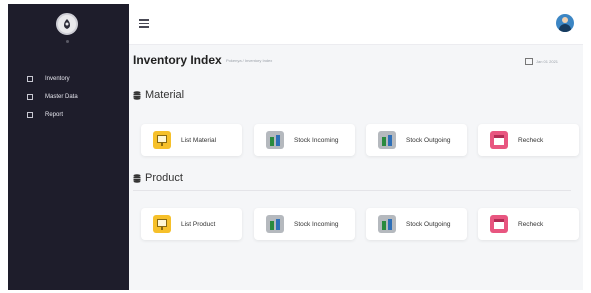 Image resolution: width=591 pixels, height=293 pixels. What do you see at coordinates (68, 115) in the screenshot?
I see `sidebar-item-report: Report` at bounding box center [68, 115].